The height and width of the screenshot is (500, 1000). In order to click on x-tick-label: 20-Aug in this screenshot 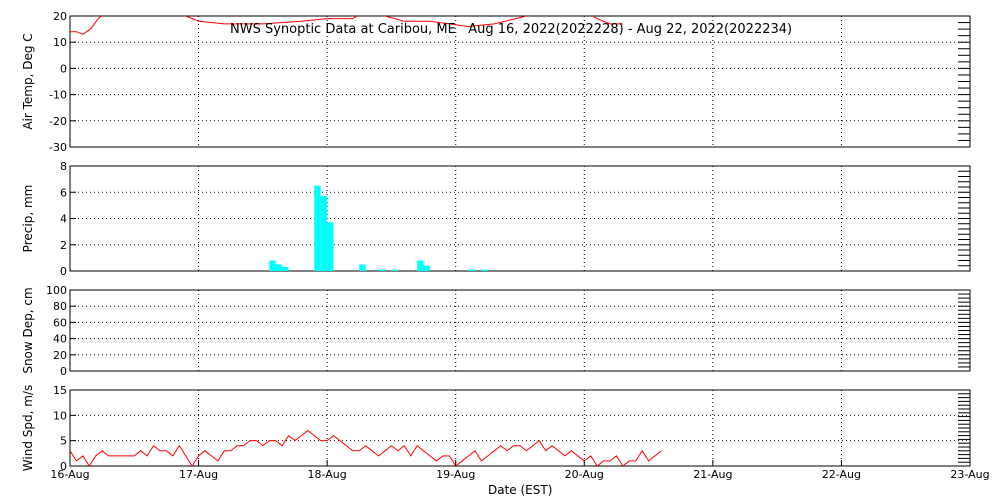, I will do `click(584, 474)`.